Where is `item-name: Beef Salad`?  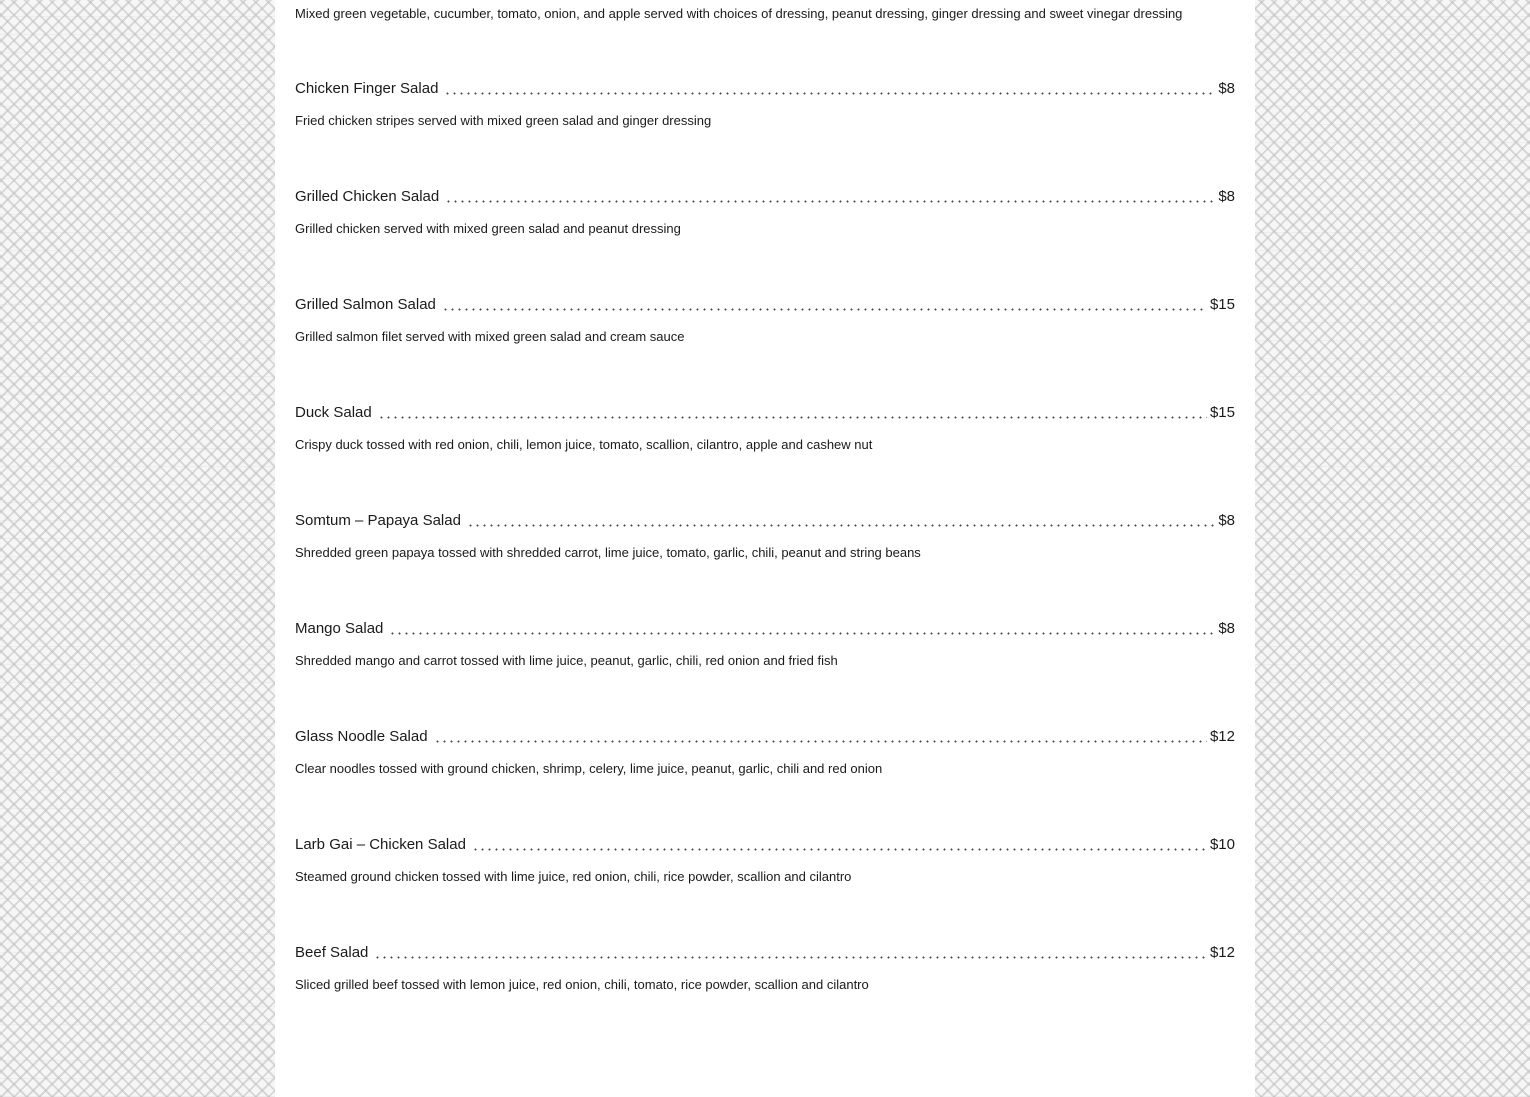 item-name: Beef Salad is located at coordinates (332, 952).